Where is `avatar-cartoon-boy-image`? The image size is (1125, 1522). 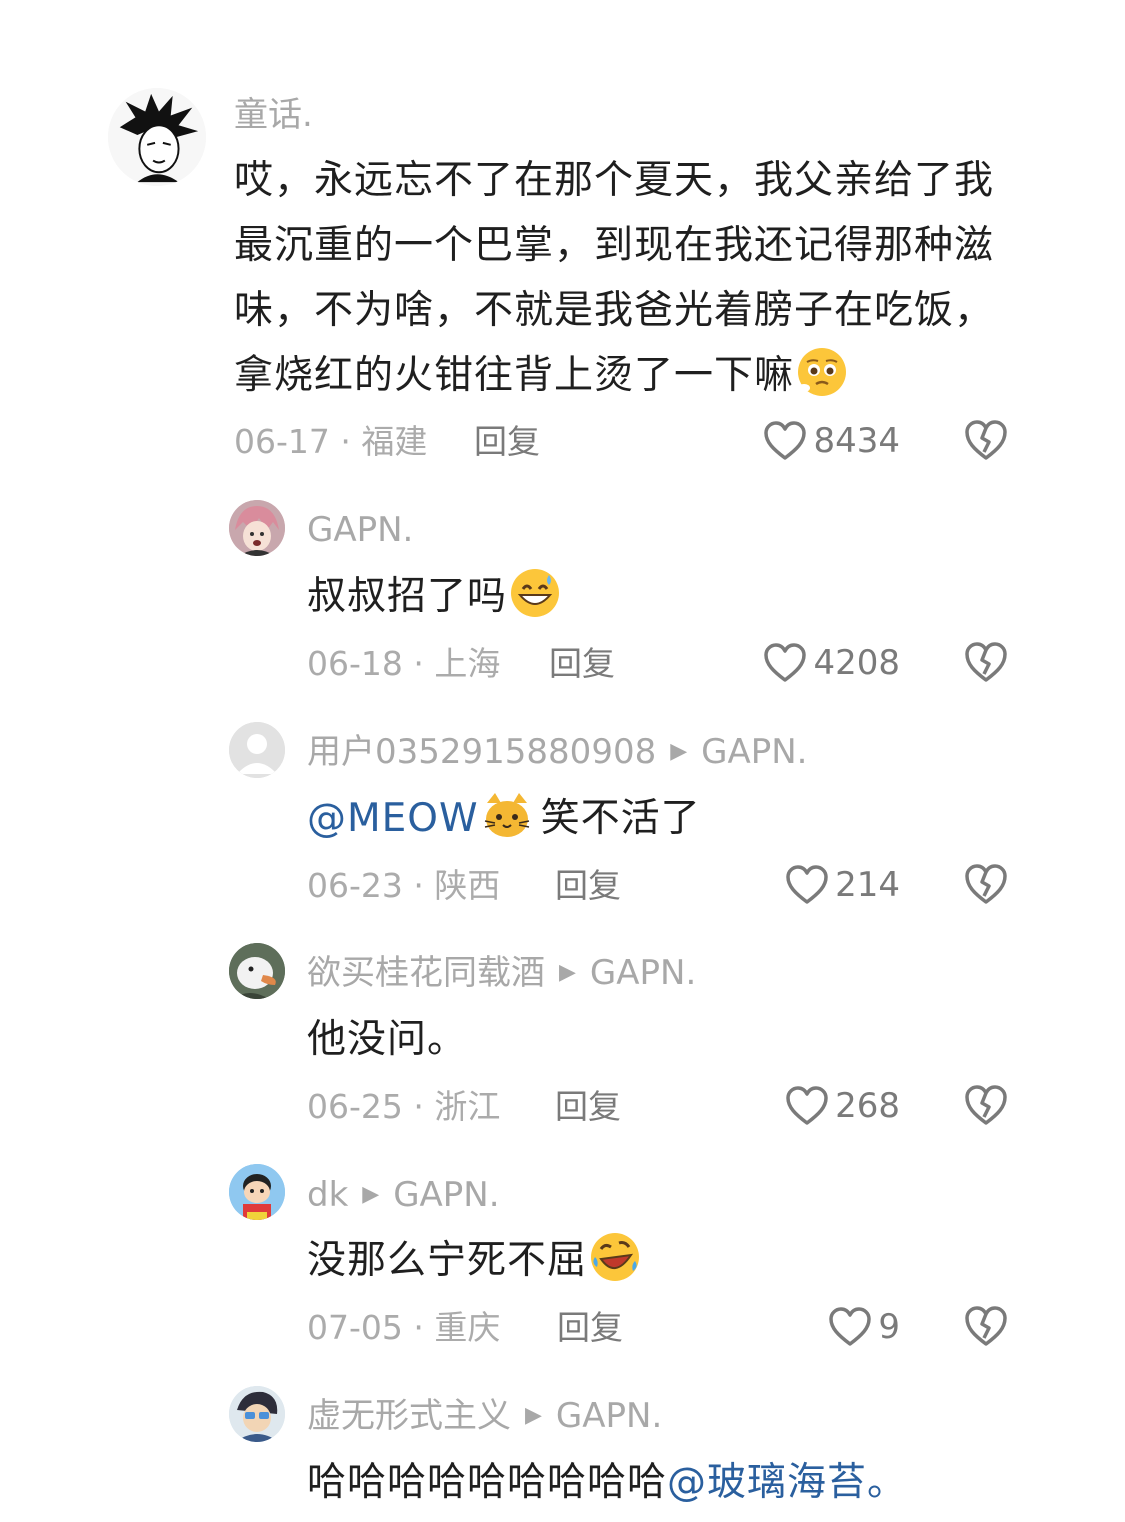
avatar-cartoon-boy-image is located at coordinates (257, 1192).